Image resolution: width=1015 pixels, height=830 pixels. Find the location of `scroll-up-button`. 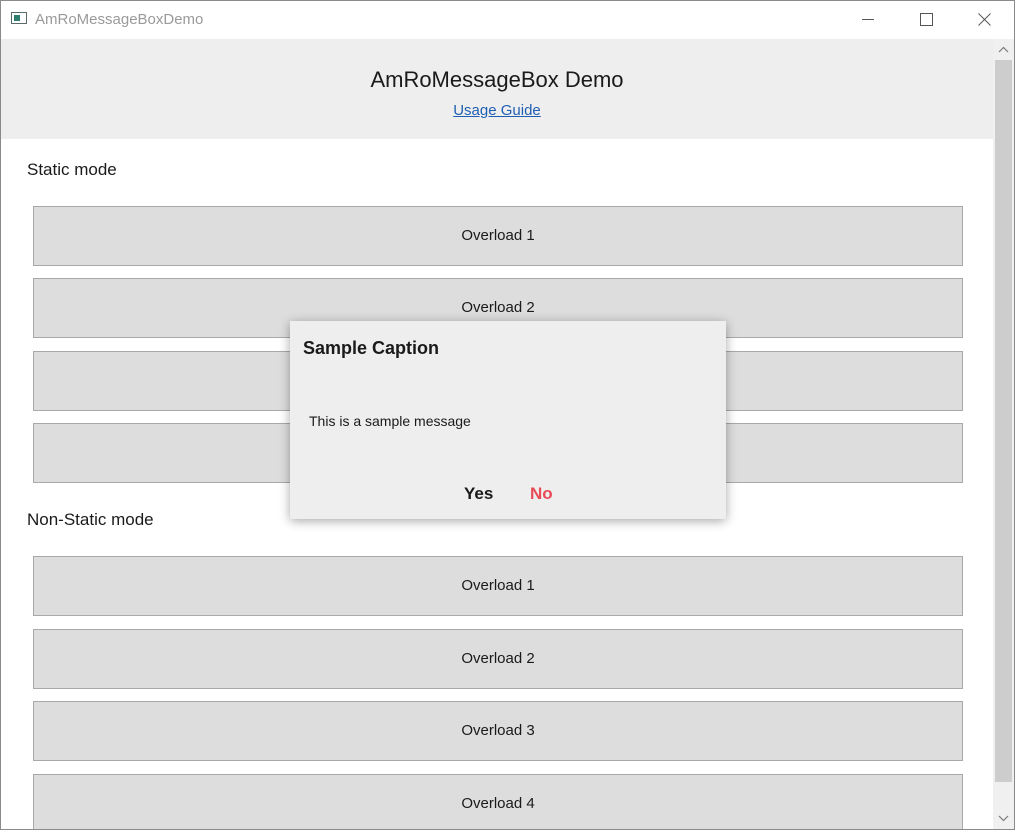

scroll-up-button is located at coordinates (1003, 49).